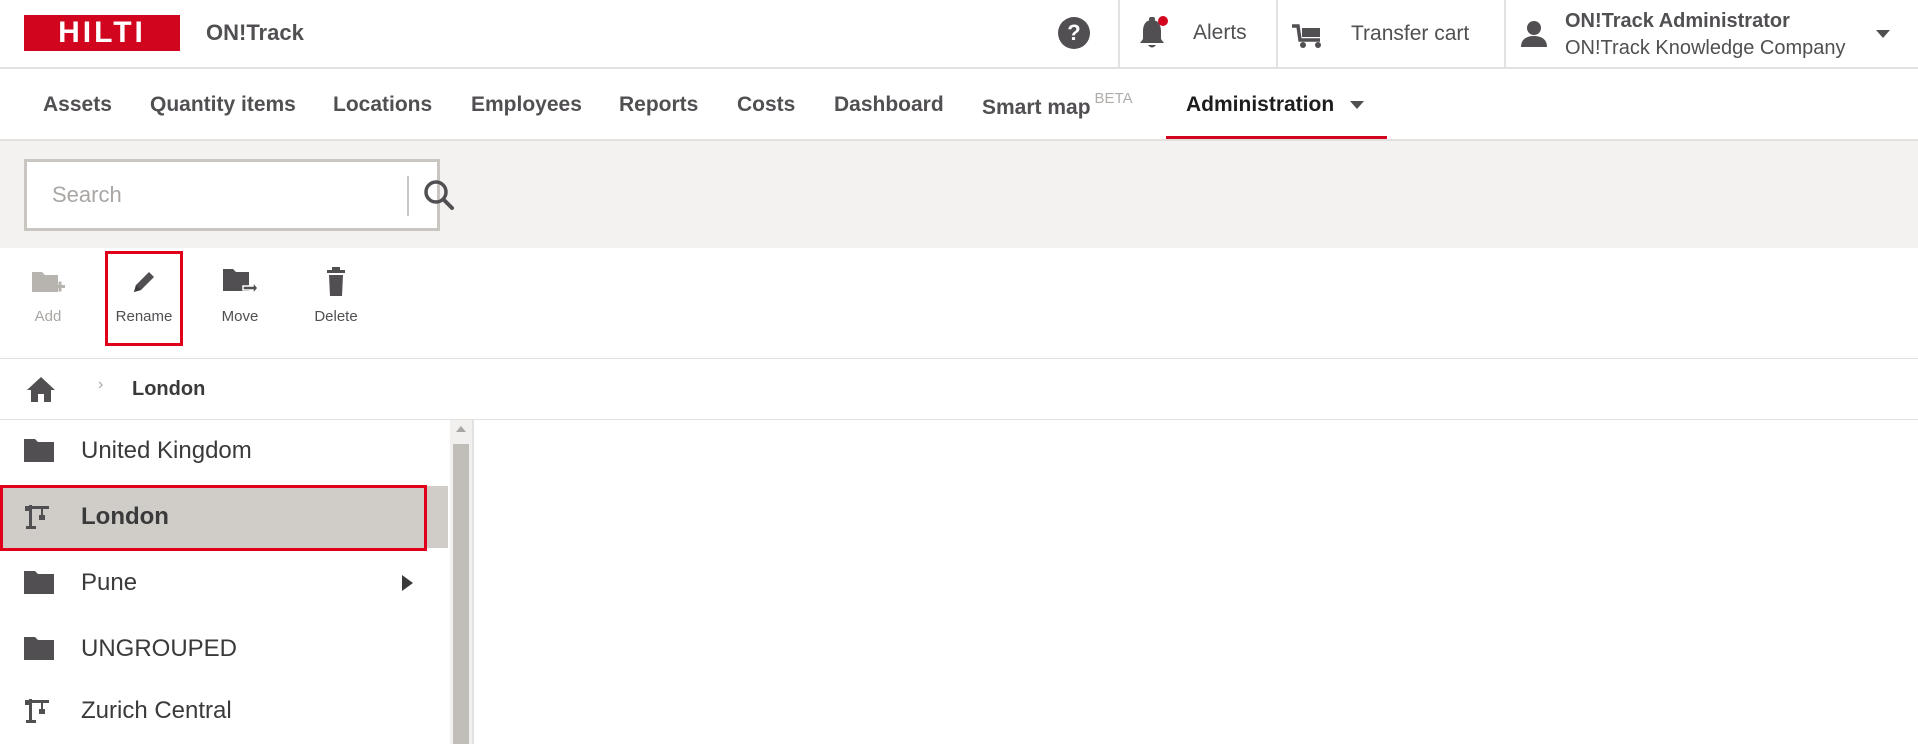 This screenshot has height=744, width=1918. Describe the element at coordinates (255, 32) in the screenshot. I see `app-title: ON!Track` at that location.